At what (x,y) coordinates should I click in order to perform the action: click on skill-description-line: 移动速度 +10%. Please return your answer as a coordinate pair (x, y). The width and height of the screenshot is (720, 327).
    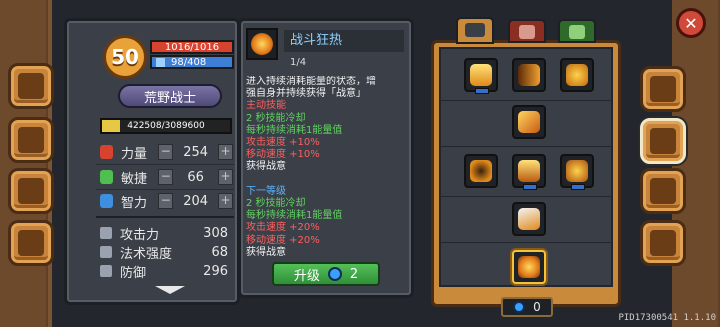
    Looking at the image, I should click on (283, 155).